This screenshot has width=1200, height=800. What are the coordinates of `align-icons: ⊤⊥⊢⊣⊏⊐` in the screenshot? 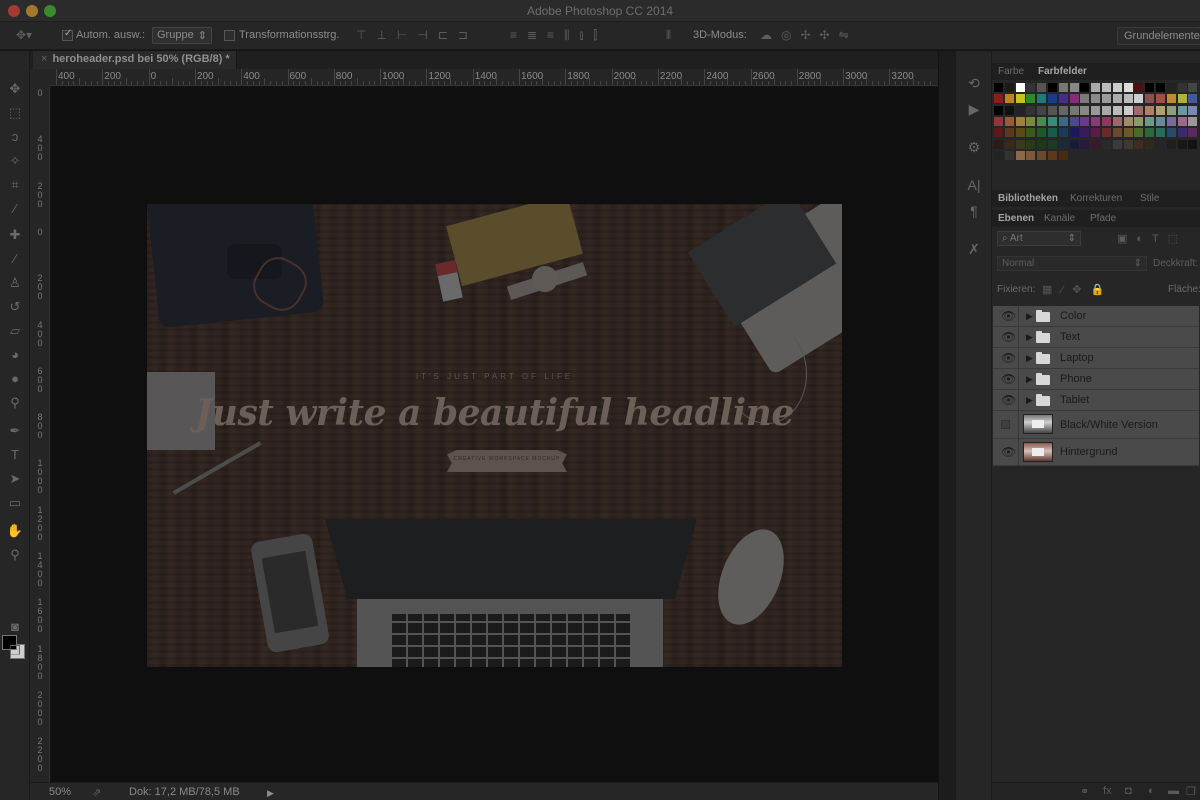 It's located at (417, 35).